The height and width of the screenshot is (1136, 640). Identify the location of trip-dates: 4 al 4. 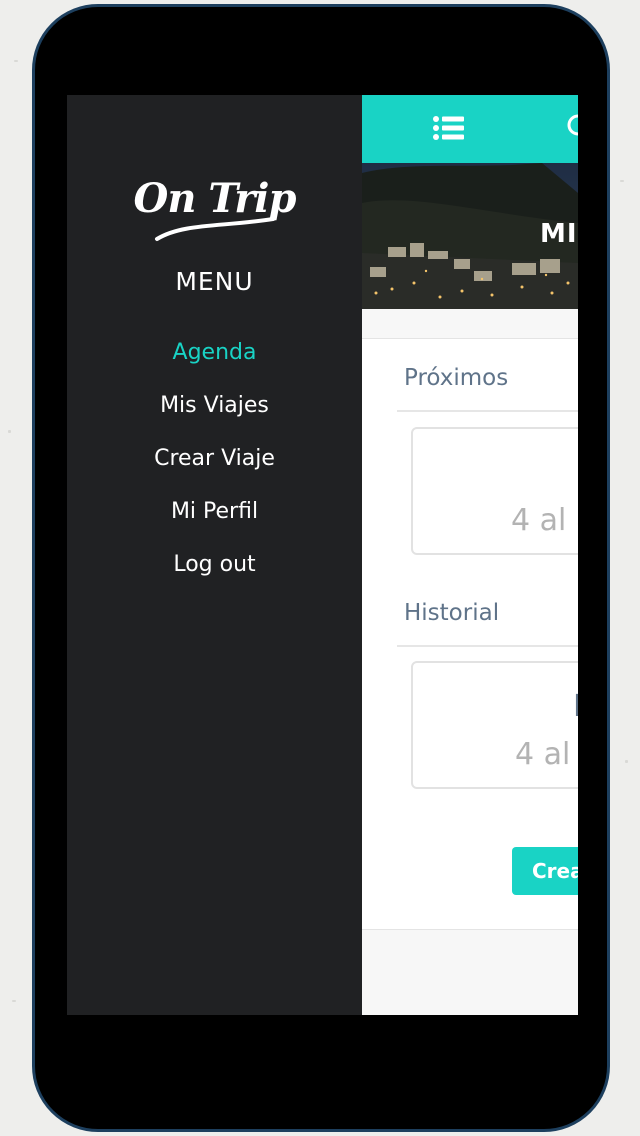
(546, 754).